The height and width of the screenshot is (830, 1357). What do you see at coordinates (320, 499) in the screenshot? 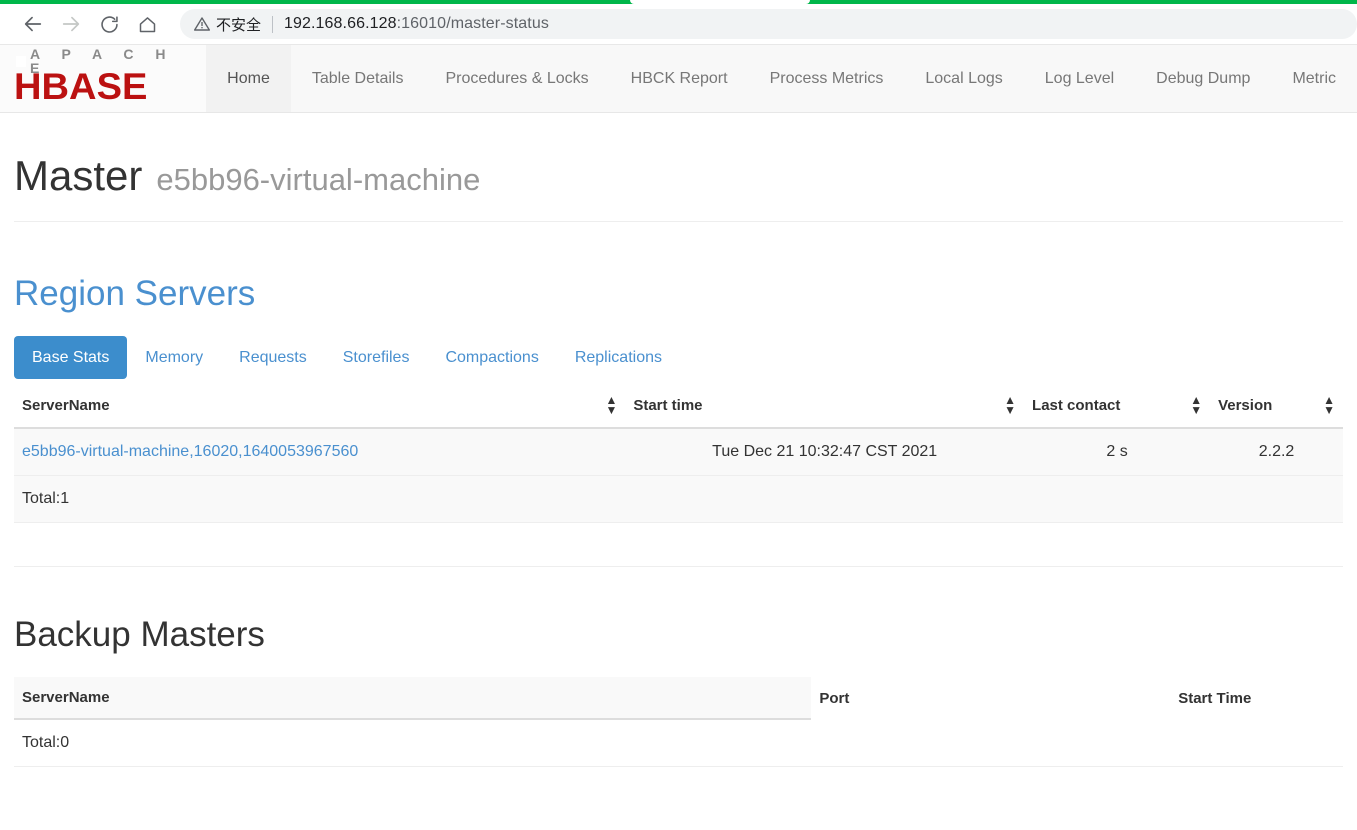
I see `region-servers-total: Total:1` at bounding box center [320, 499].